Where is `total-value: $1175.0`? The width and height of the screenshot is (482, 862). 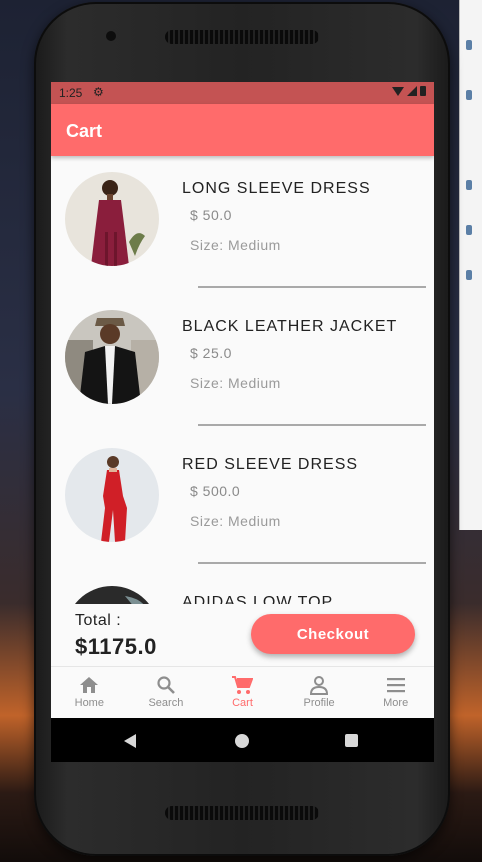 total-value: $1175.0 is located at coordinates (116, 646).